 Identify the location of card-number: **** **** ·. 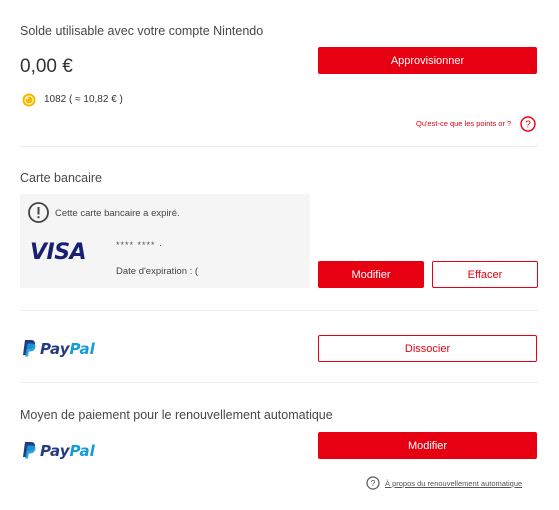
(140, 245).